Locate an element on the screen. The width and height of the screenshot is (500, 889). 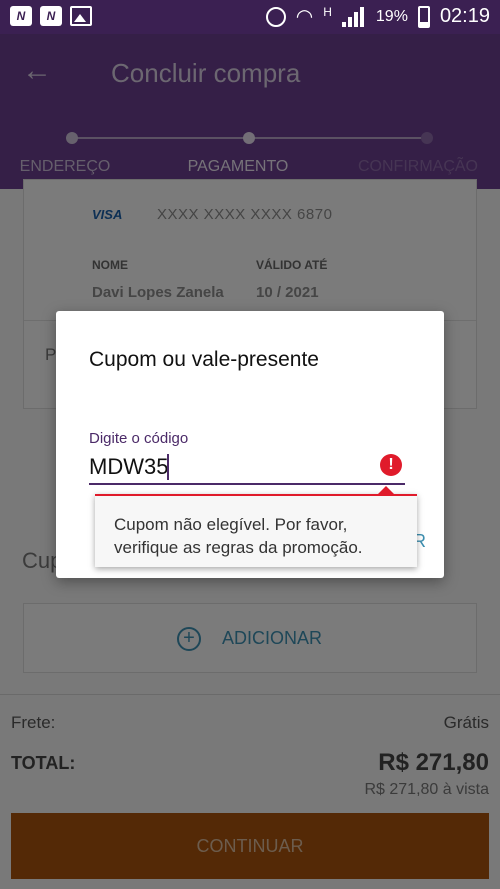
image-notification-icon is located at coordinates (81, 16).